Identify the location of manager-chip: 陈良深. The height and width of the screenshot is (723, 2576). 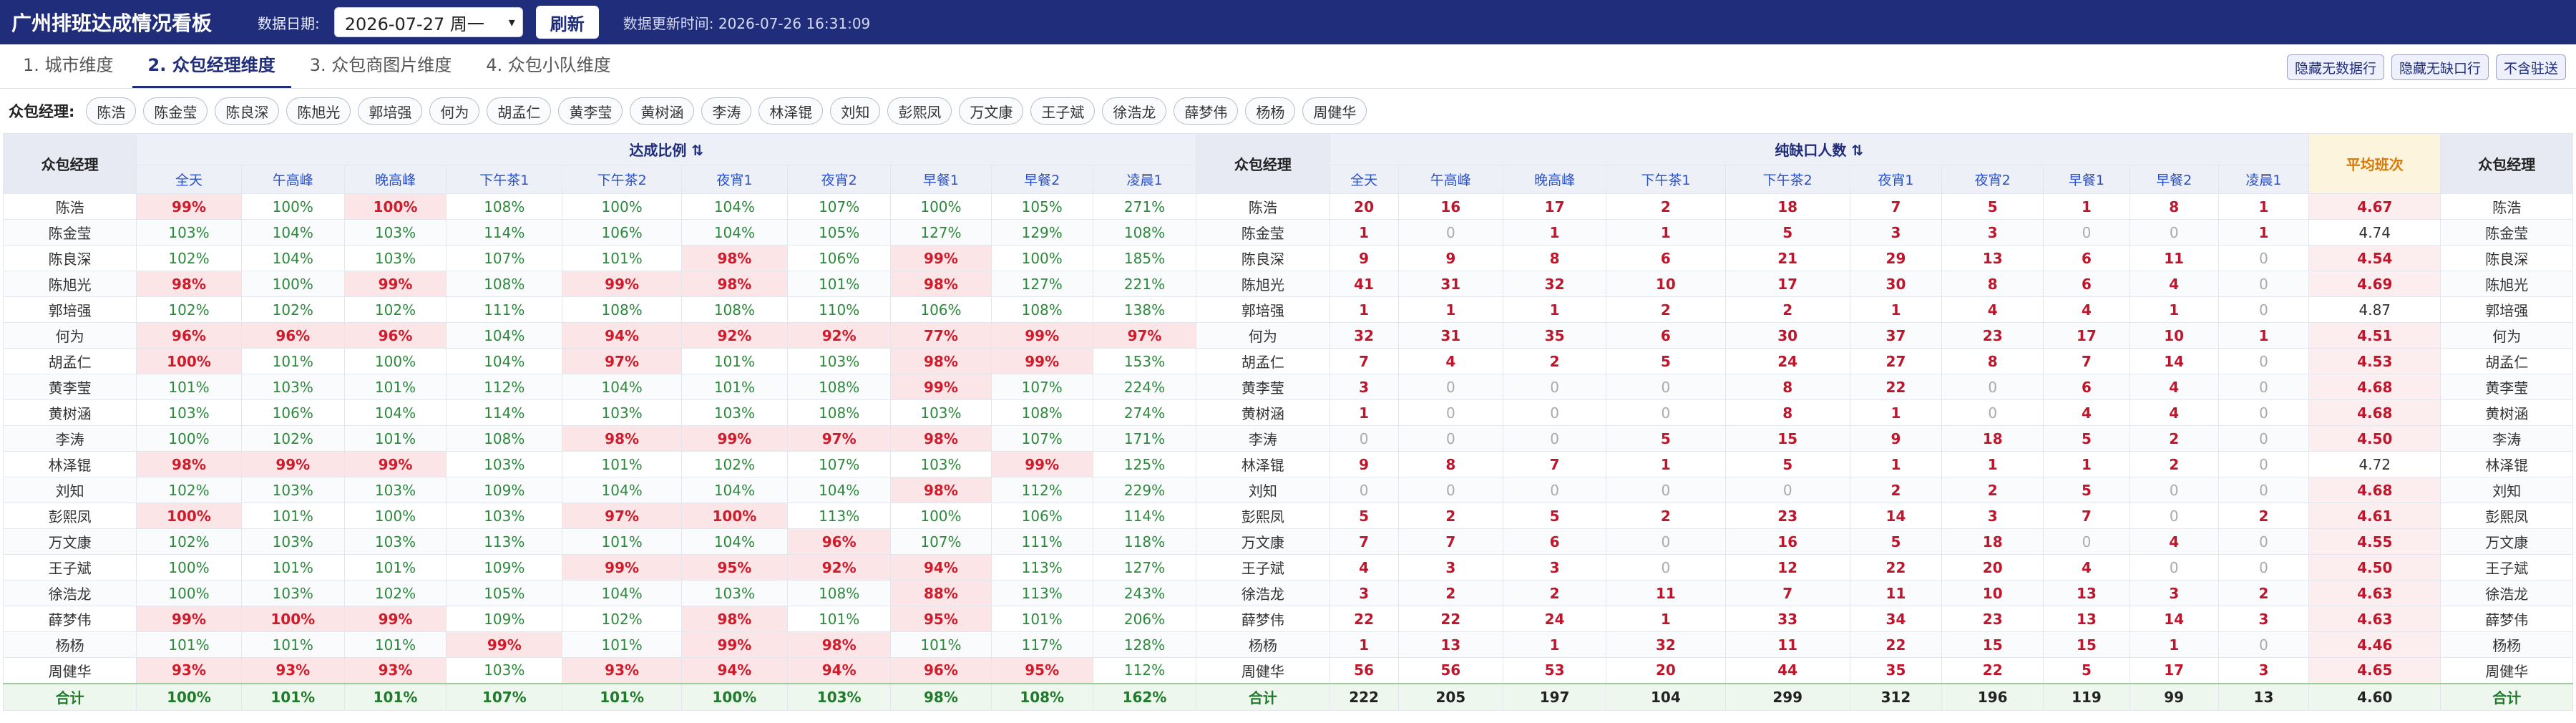
(247, 111).